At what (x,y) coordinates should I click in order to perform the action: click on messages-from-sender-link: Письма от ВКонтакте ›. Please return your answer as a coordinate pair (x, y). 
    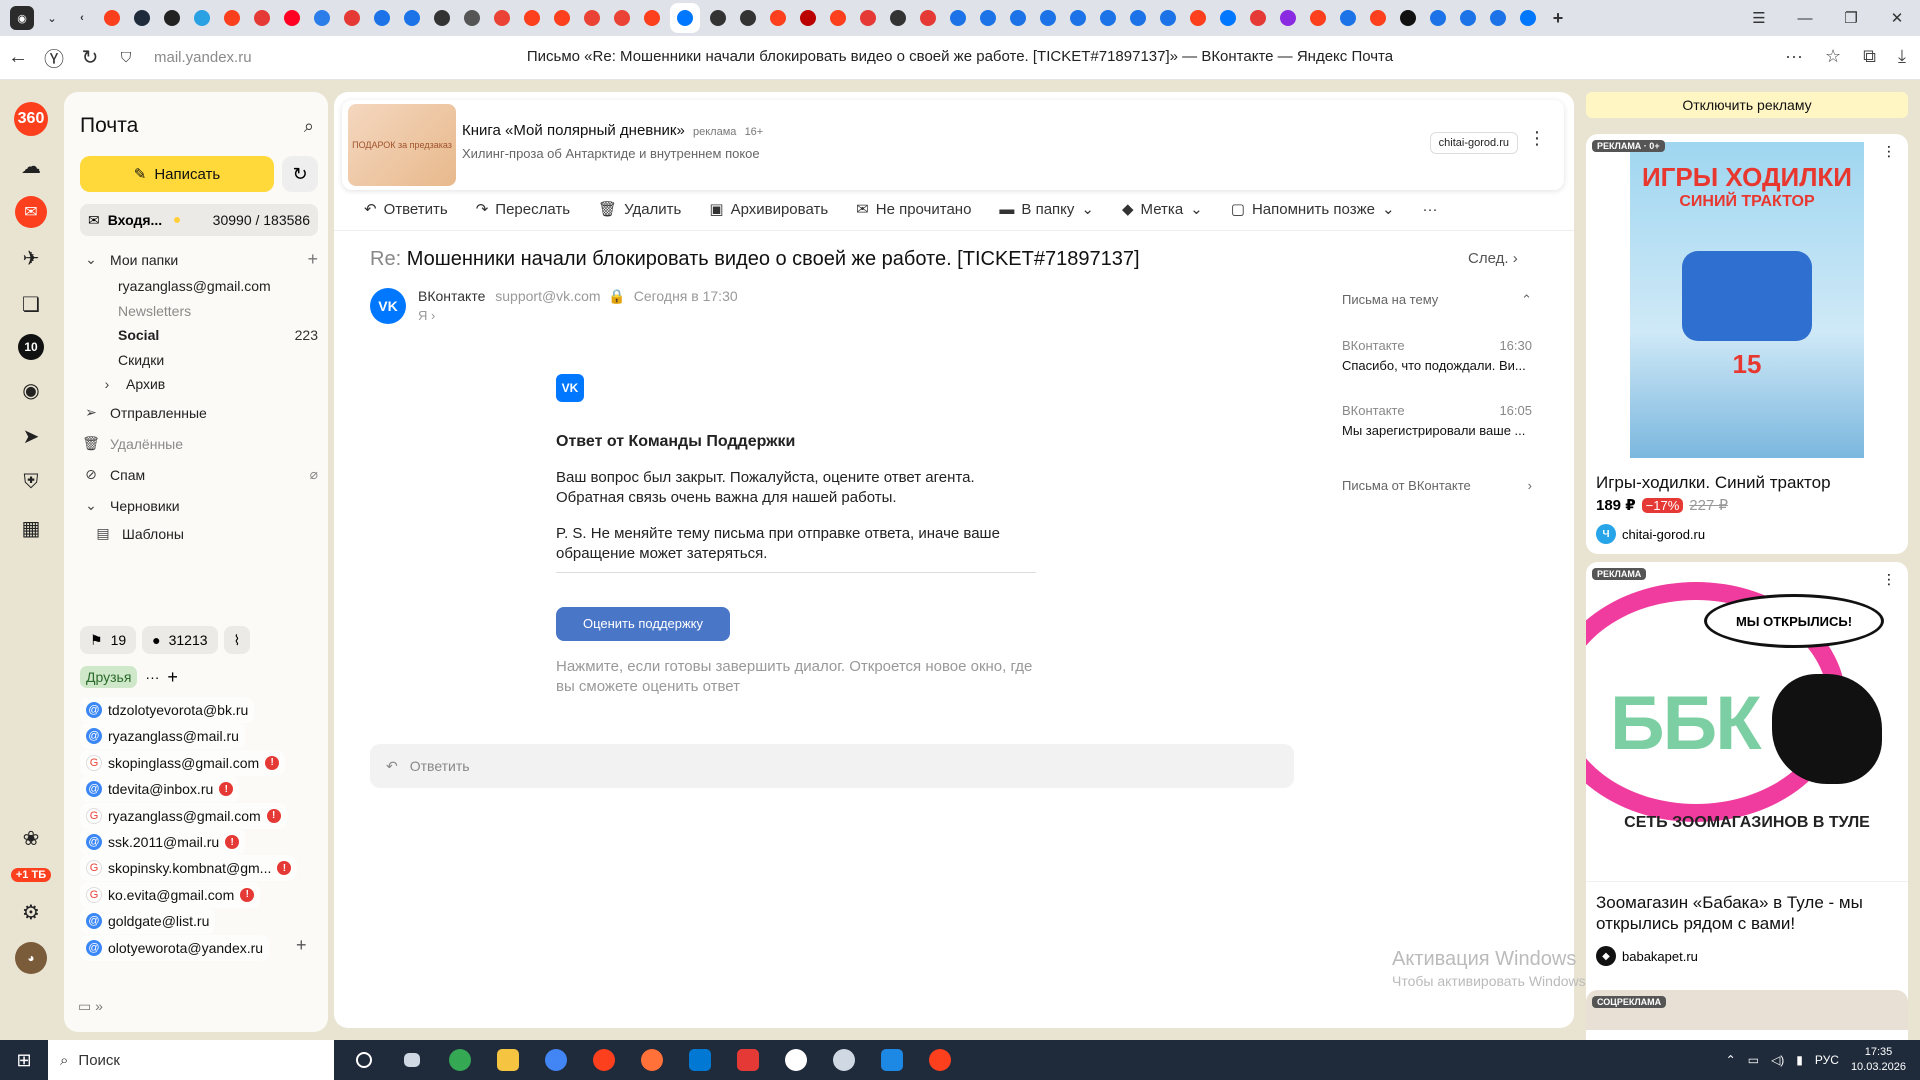
    Looking at the image, I should click on (1437, 485).